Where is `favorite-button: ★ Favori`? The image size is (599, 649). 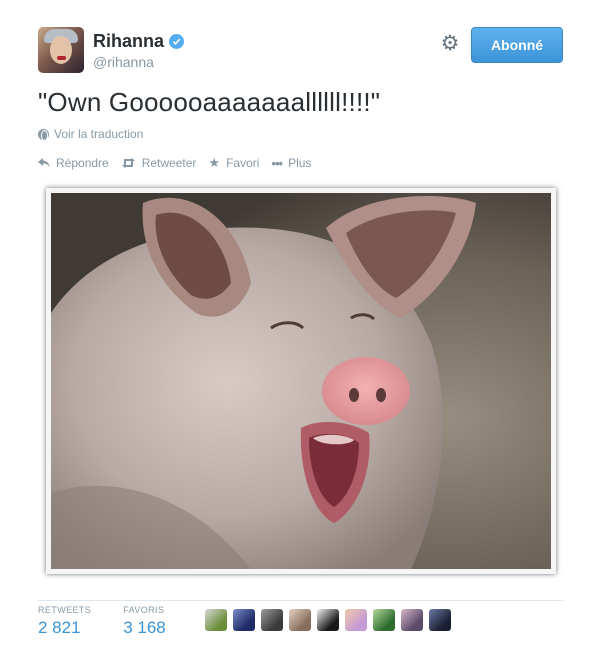
favorite-button: ★ Favori is located at coordinates (233, 163).